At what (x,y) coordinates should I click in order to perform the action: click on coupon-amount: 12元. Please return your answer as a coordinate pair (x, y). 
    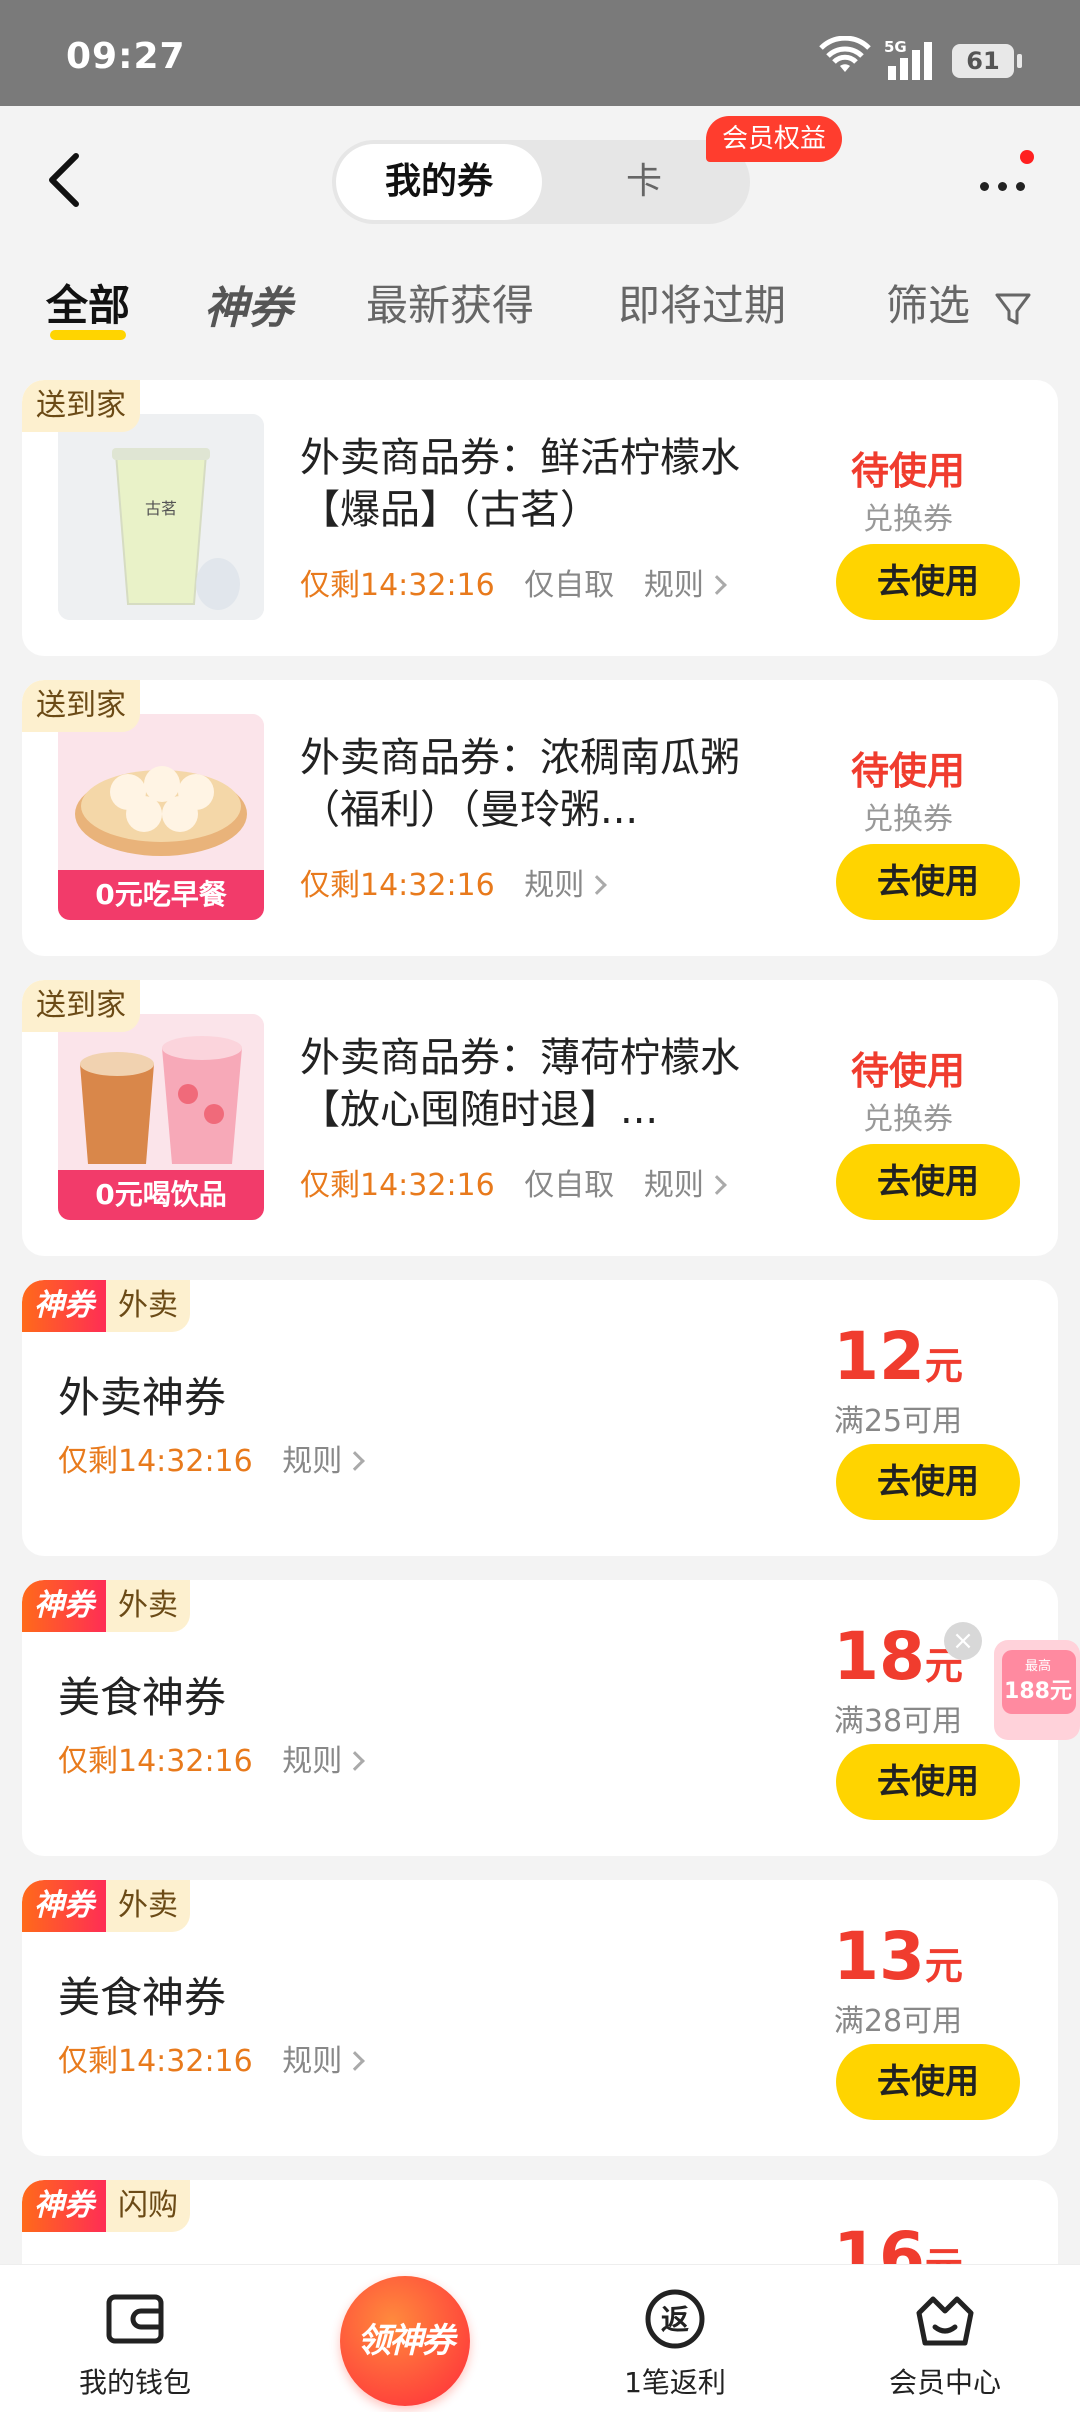
    Looking at the image, I should click on (898, 1356).